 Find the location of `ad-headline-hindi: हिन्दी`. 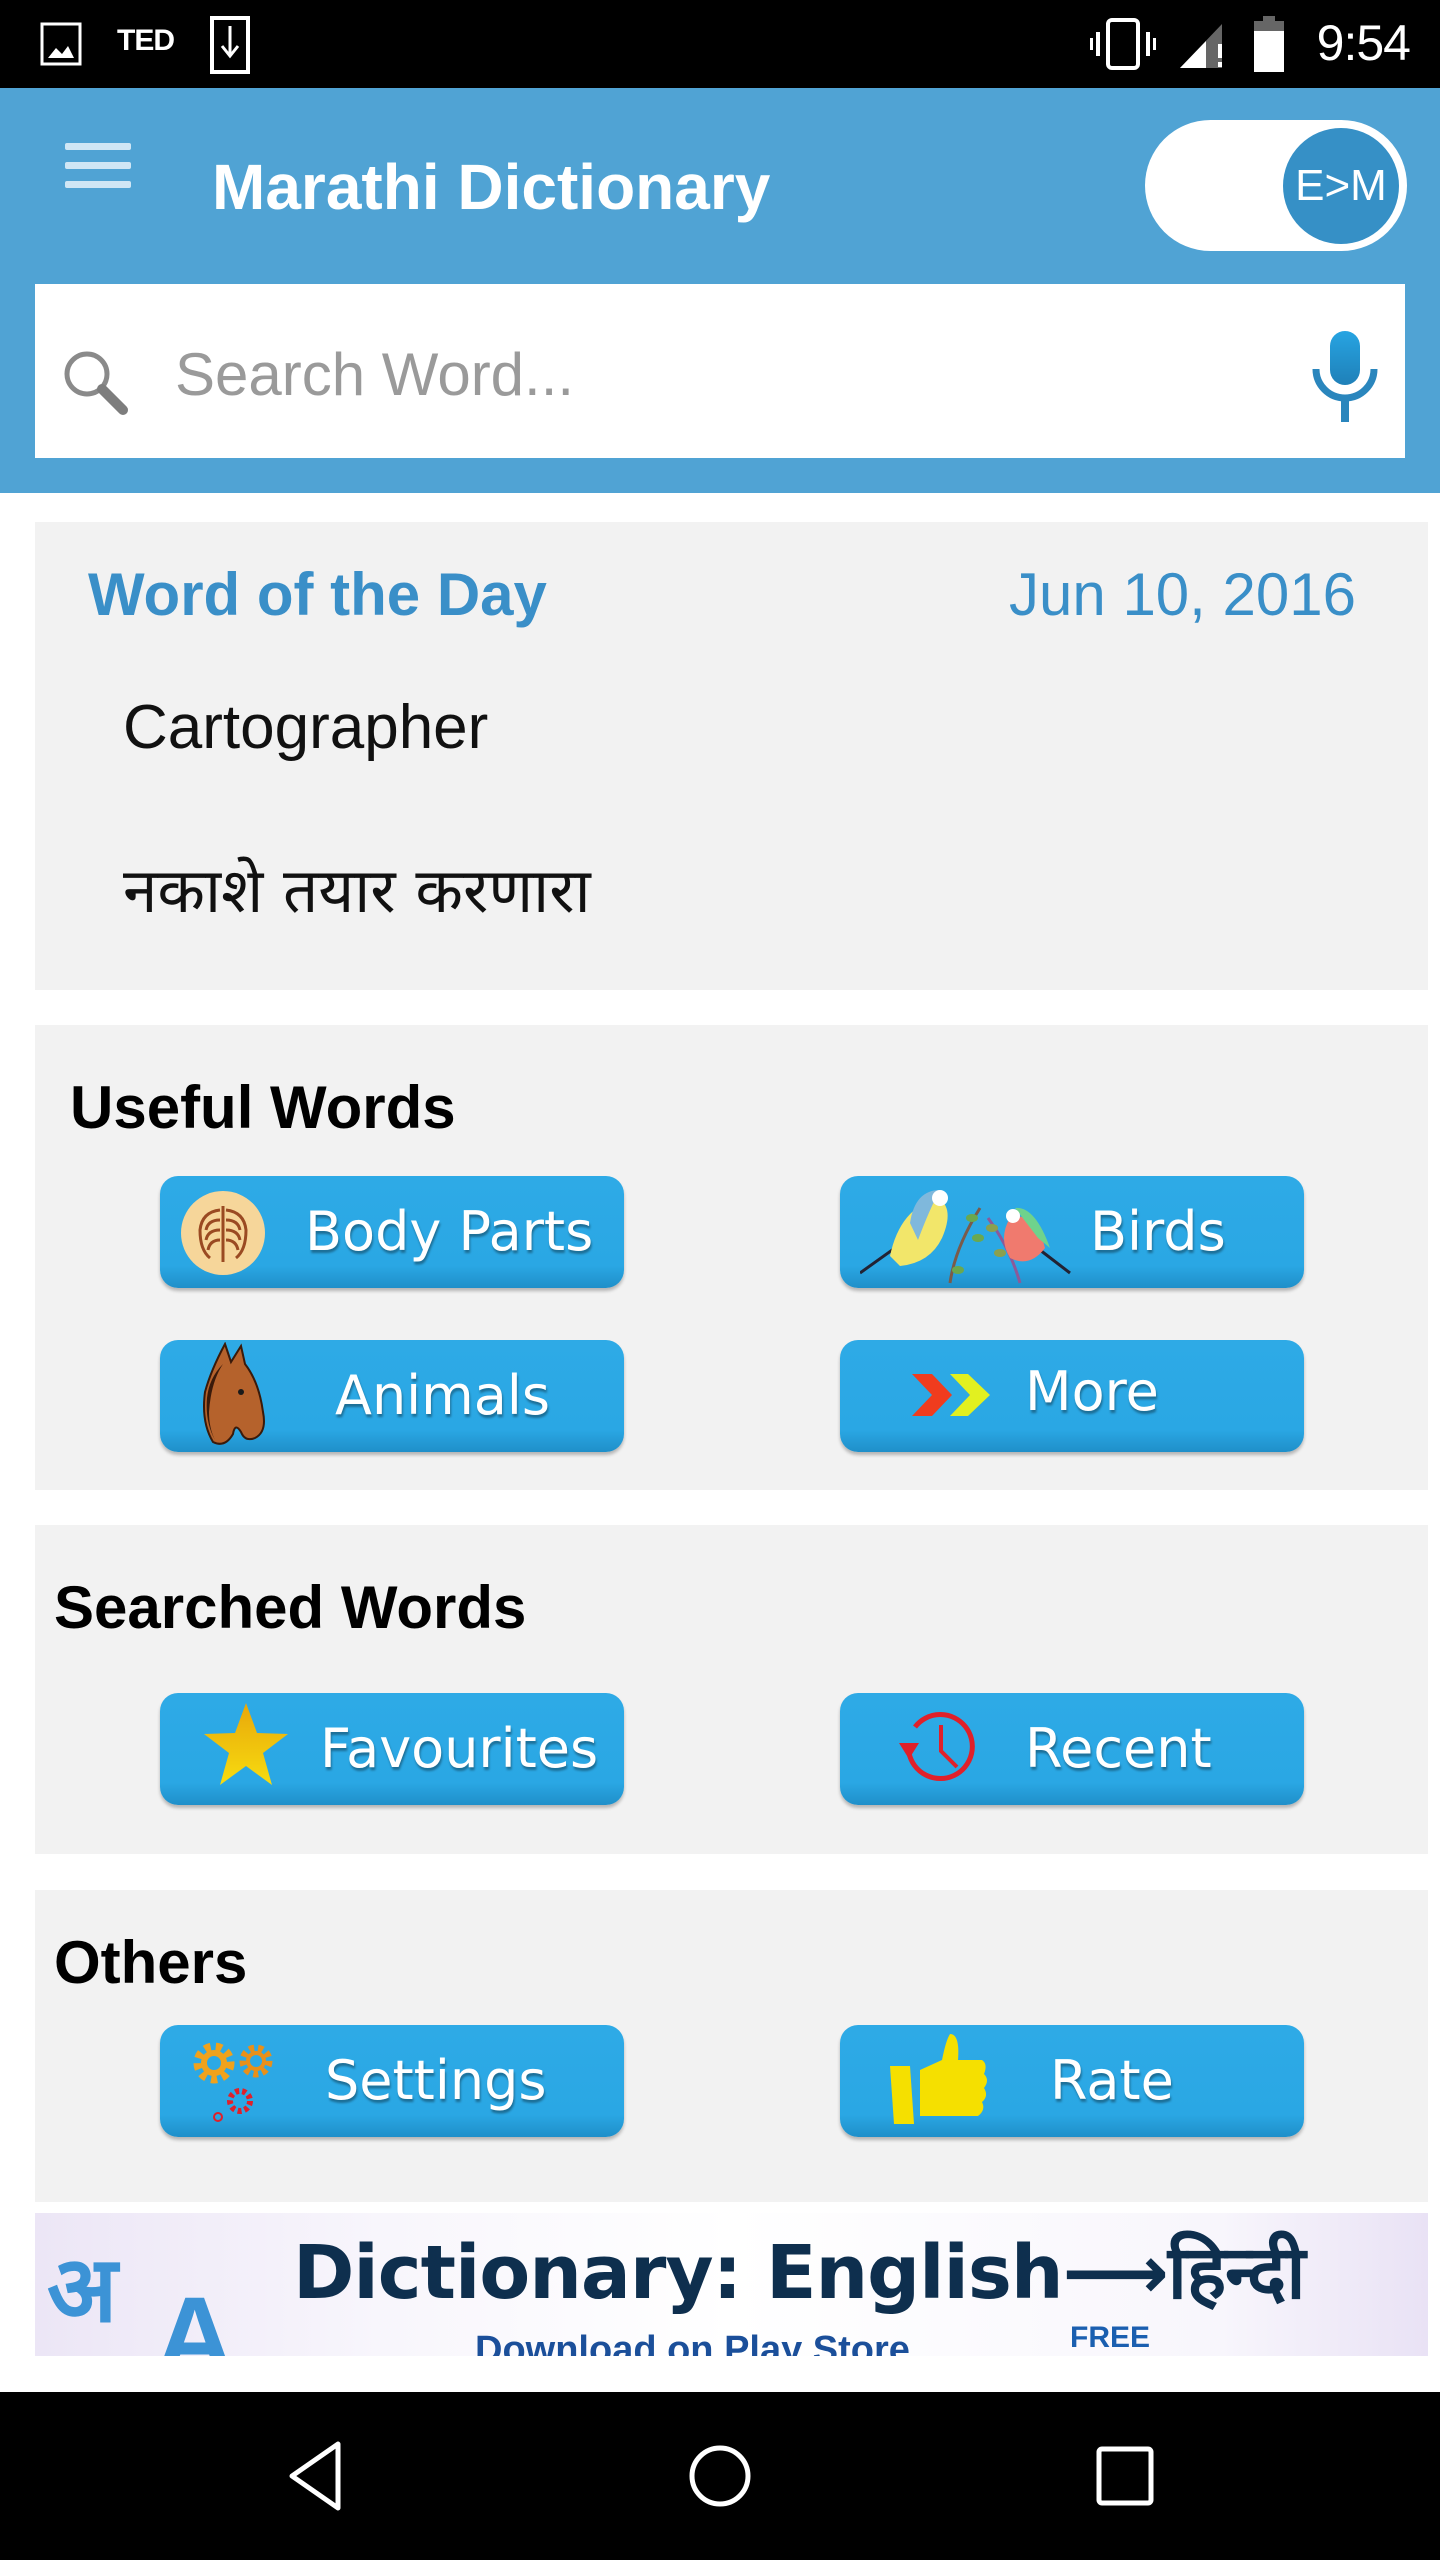

ad-headline-hindi: हिन्दी is located at coordinates (1236, 2273).